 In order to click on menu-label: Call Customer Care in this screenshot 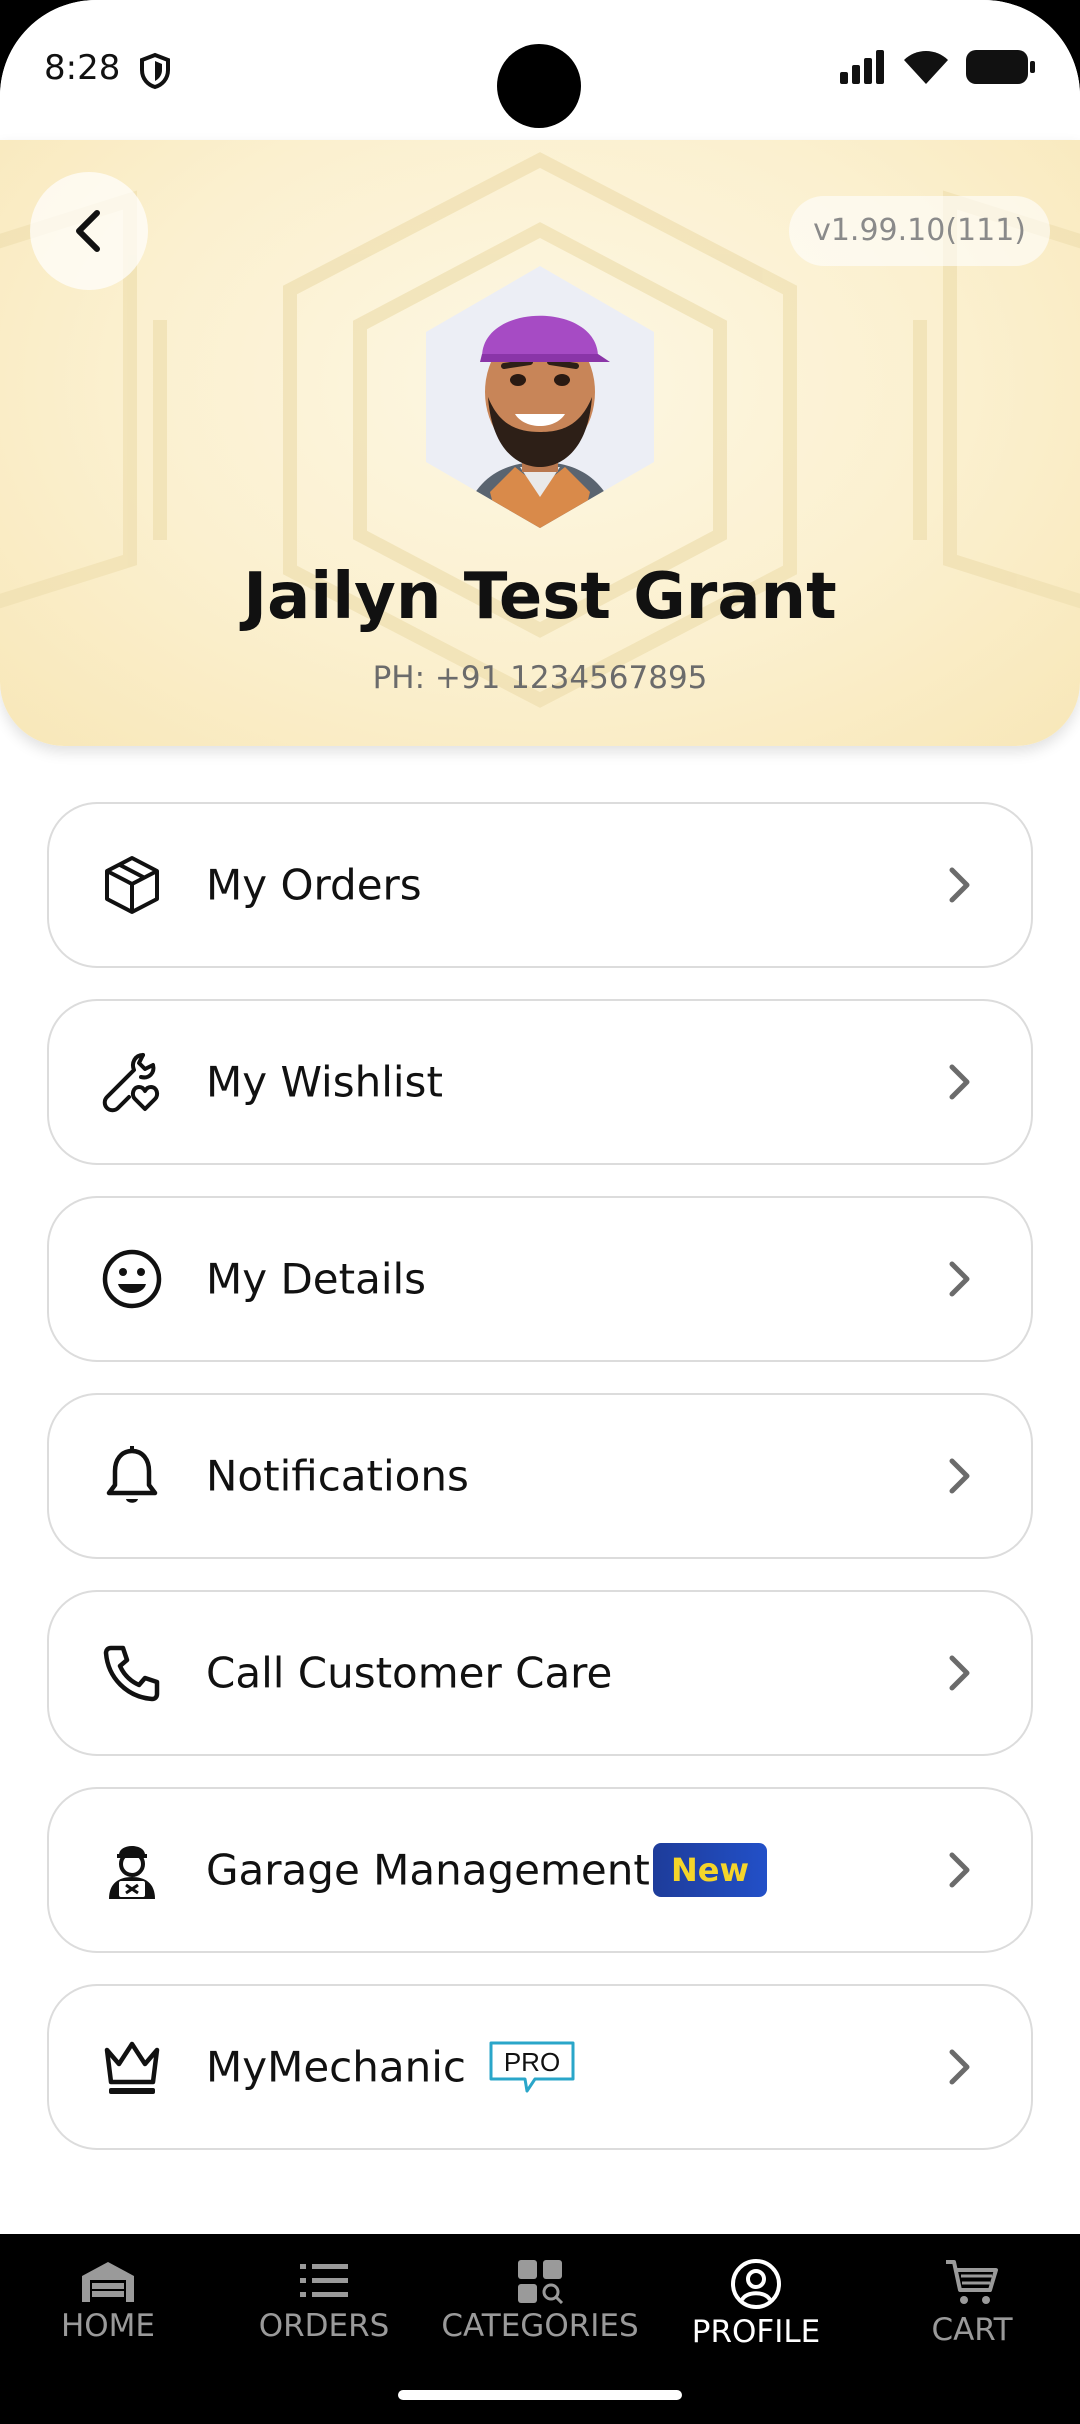, I will do `click(409, 1673)`.